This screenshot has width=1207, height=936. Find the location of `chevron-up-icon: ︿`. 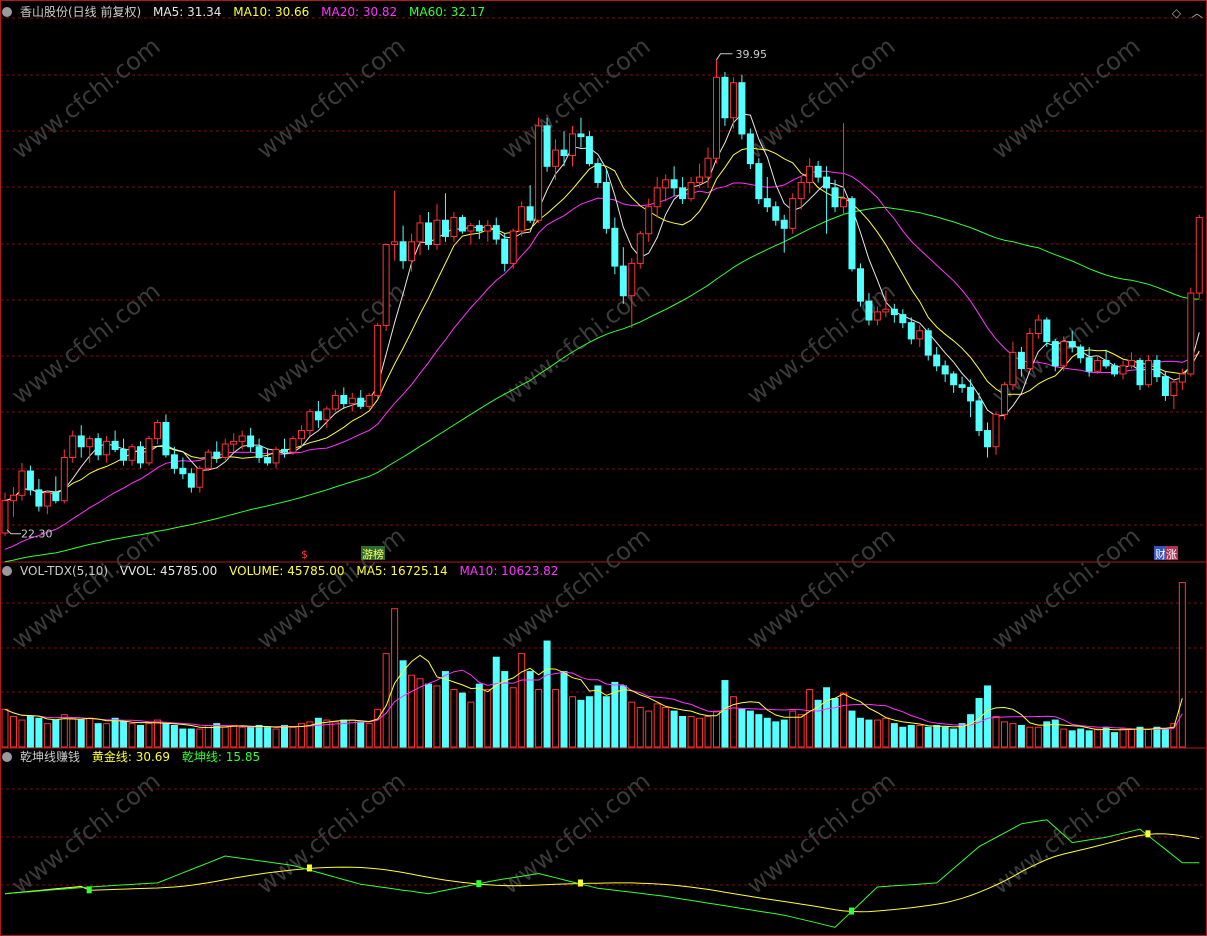

chevron-up-icon: ︿ is located at coordinates (1197, 13).